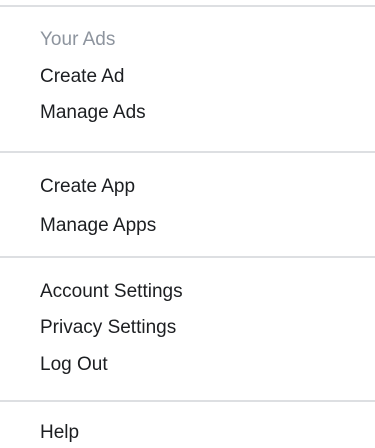 The height and width of the screenshot is (448, 375). What do you see at coordinates (202, 433) in the screenshot?
I see `menu-item-help: Help` at bounding box center [202, 433].